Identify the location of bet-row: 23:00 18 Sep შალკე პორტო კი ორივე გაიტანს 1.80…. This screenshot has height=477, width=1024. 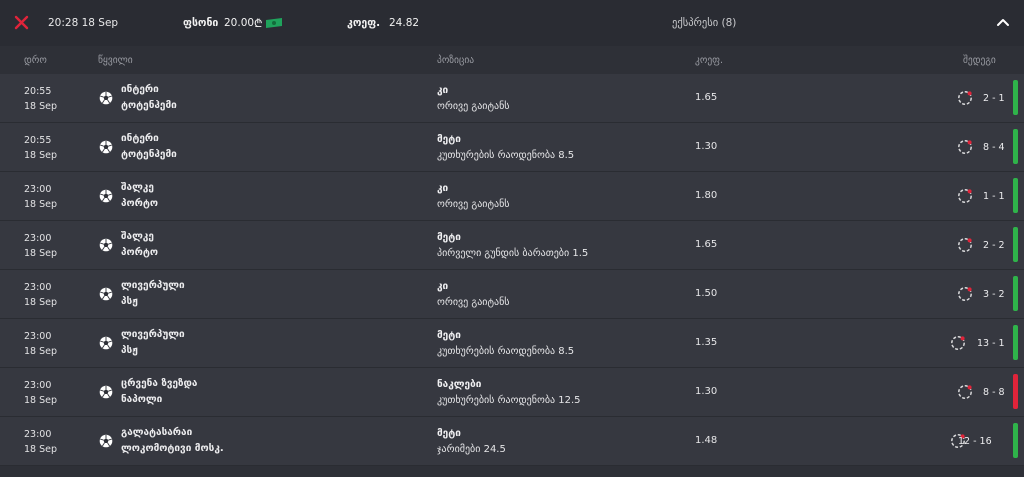
(512, 196).